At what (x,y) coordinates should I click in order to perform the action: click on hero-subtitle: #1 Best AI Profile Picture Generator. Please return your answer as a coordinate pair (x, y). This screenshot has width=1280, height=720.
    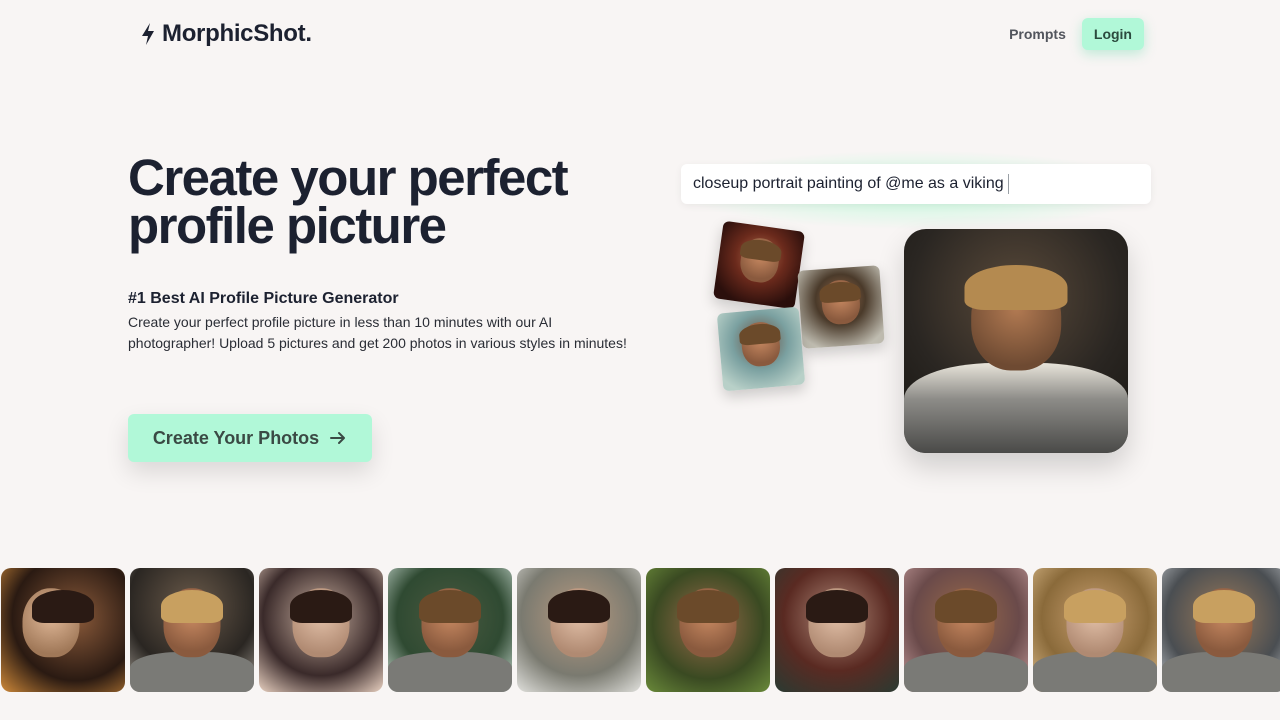
    Looking at the image, I should click on (263, 298).